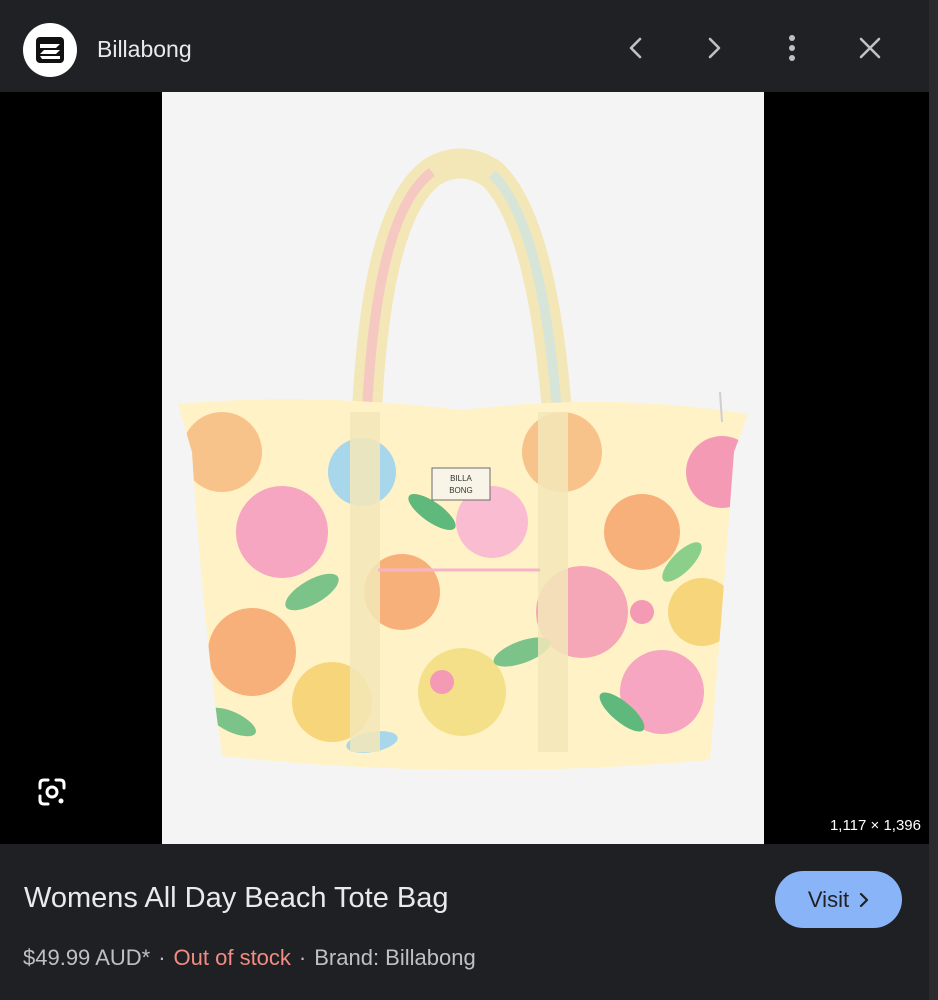 The width and height of the screenshot is (938, 1000). What do you see at coordinates (50, 50) in the screenshot?
I see `billabong-logo-icon` at bounding box center [50, 50].